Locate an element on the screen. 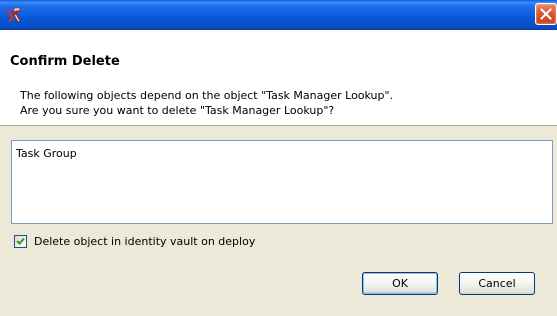 This screenshot has height=316, width=557. delete-in-vault-checkbox is located at coordinates (20, 241).